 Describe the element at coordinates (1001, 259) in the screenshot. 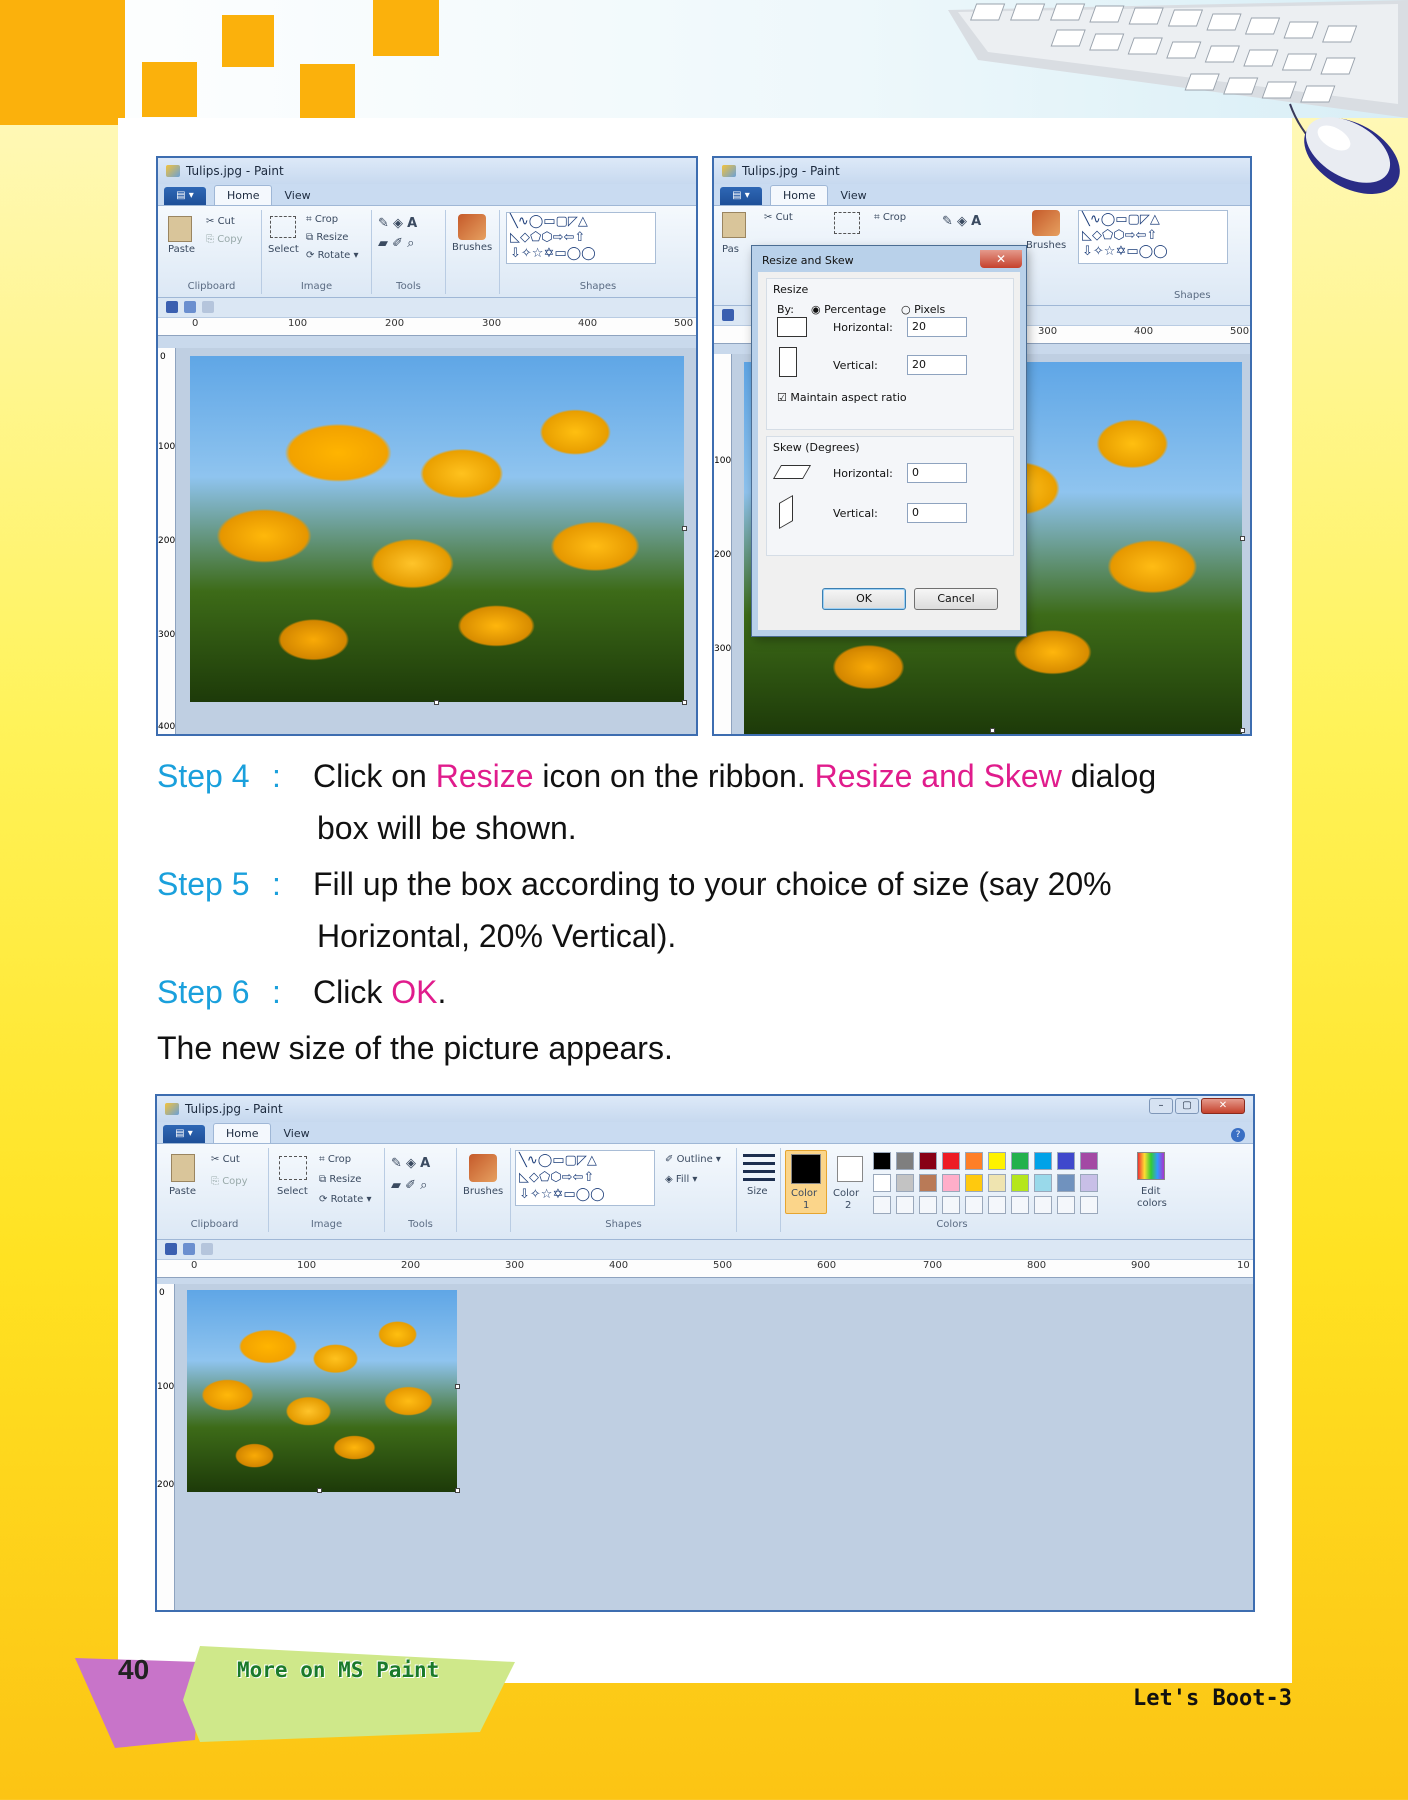

I see `dialog-close-button: ✕` at that location.